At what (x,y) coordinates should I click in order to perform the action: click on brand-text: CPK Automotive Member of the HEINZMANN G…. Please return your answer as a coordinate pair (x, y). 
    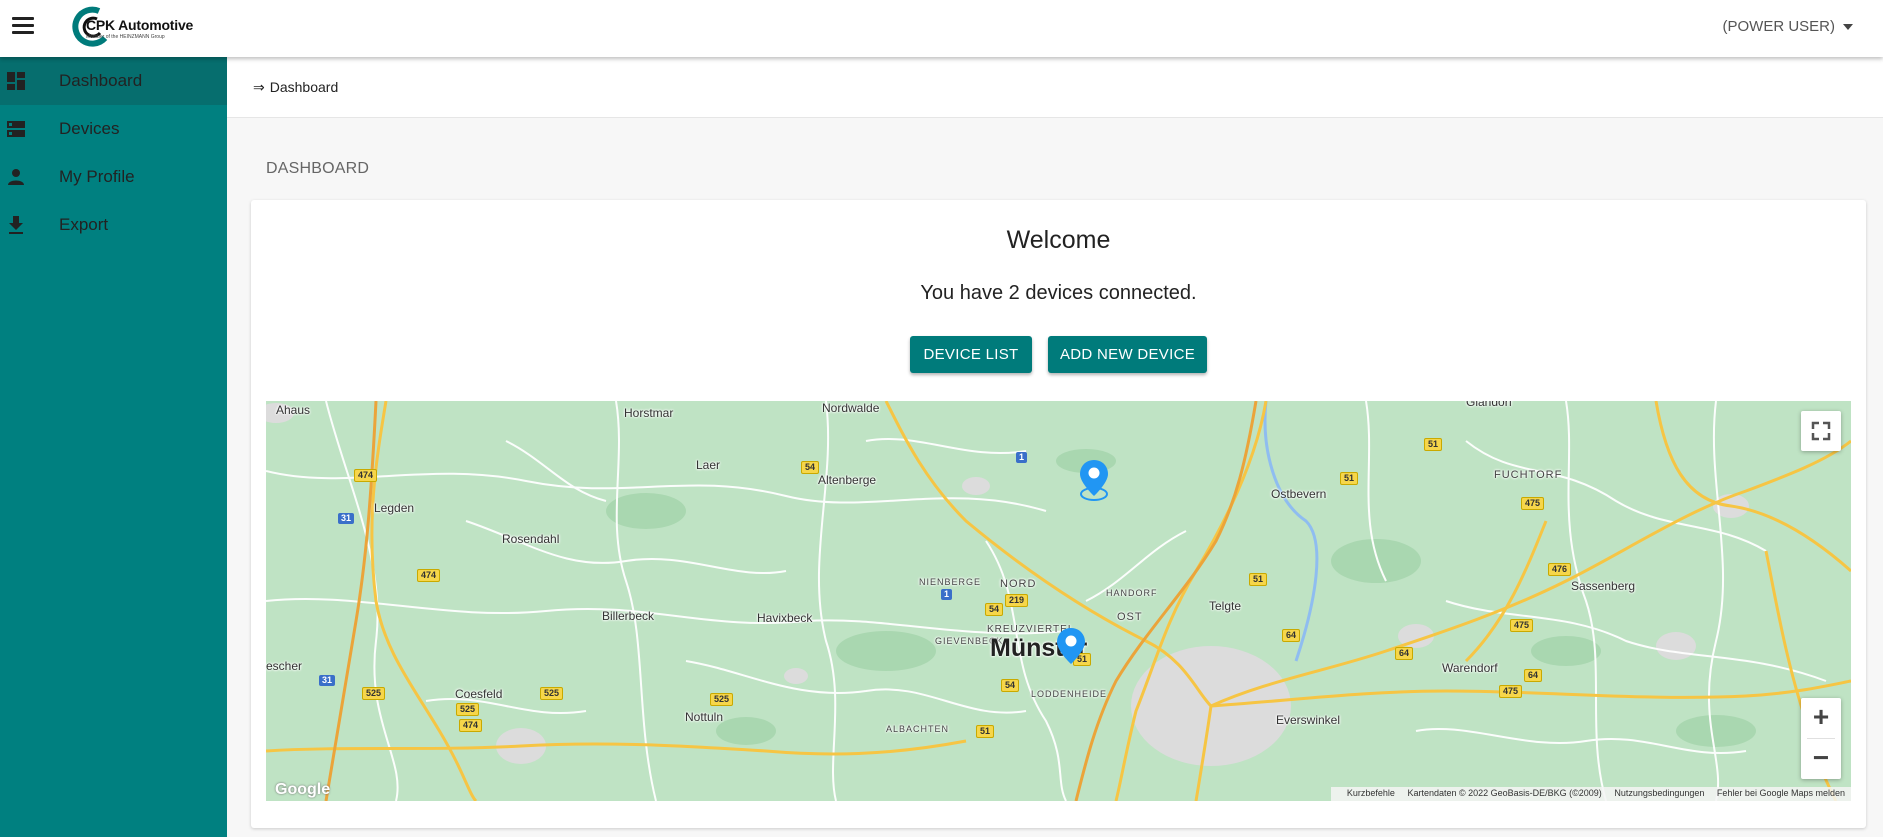
    Looking at the image, I should click on (139, 28).